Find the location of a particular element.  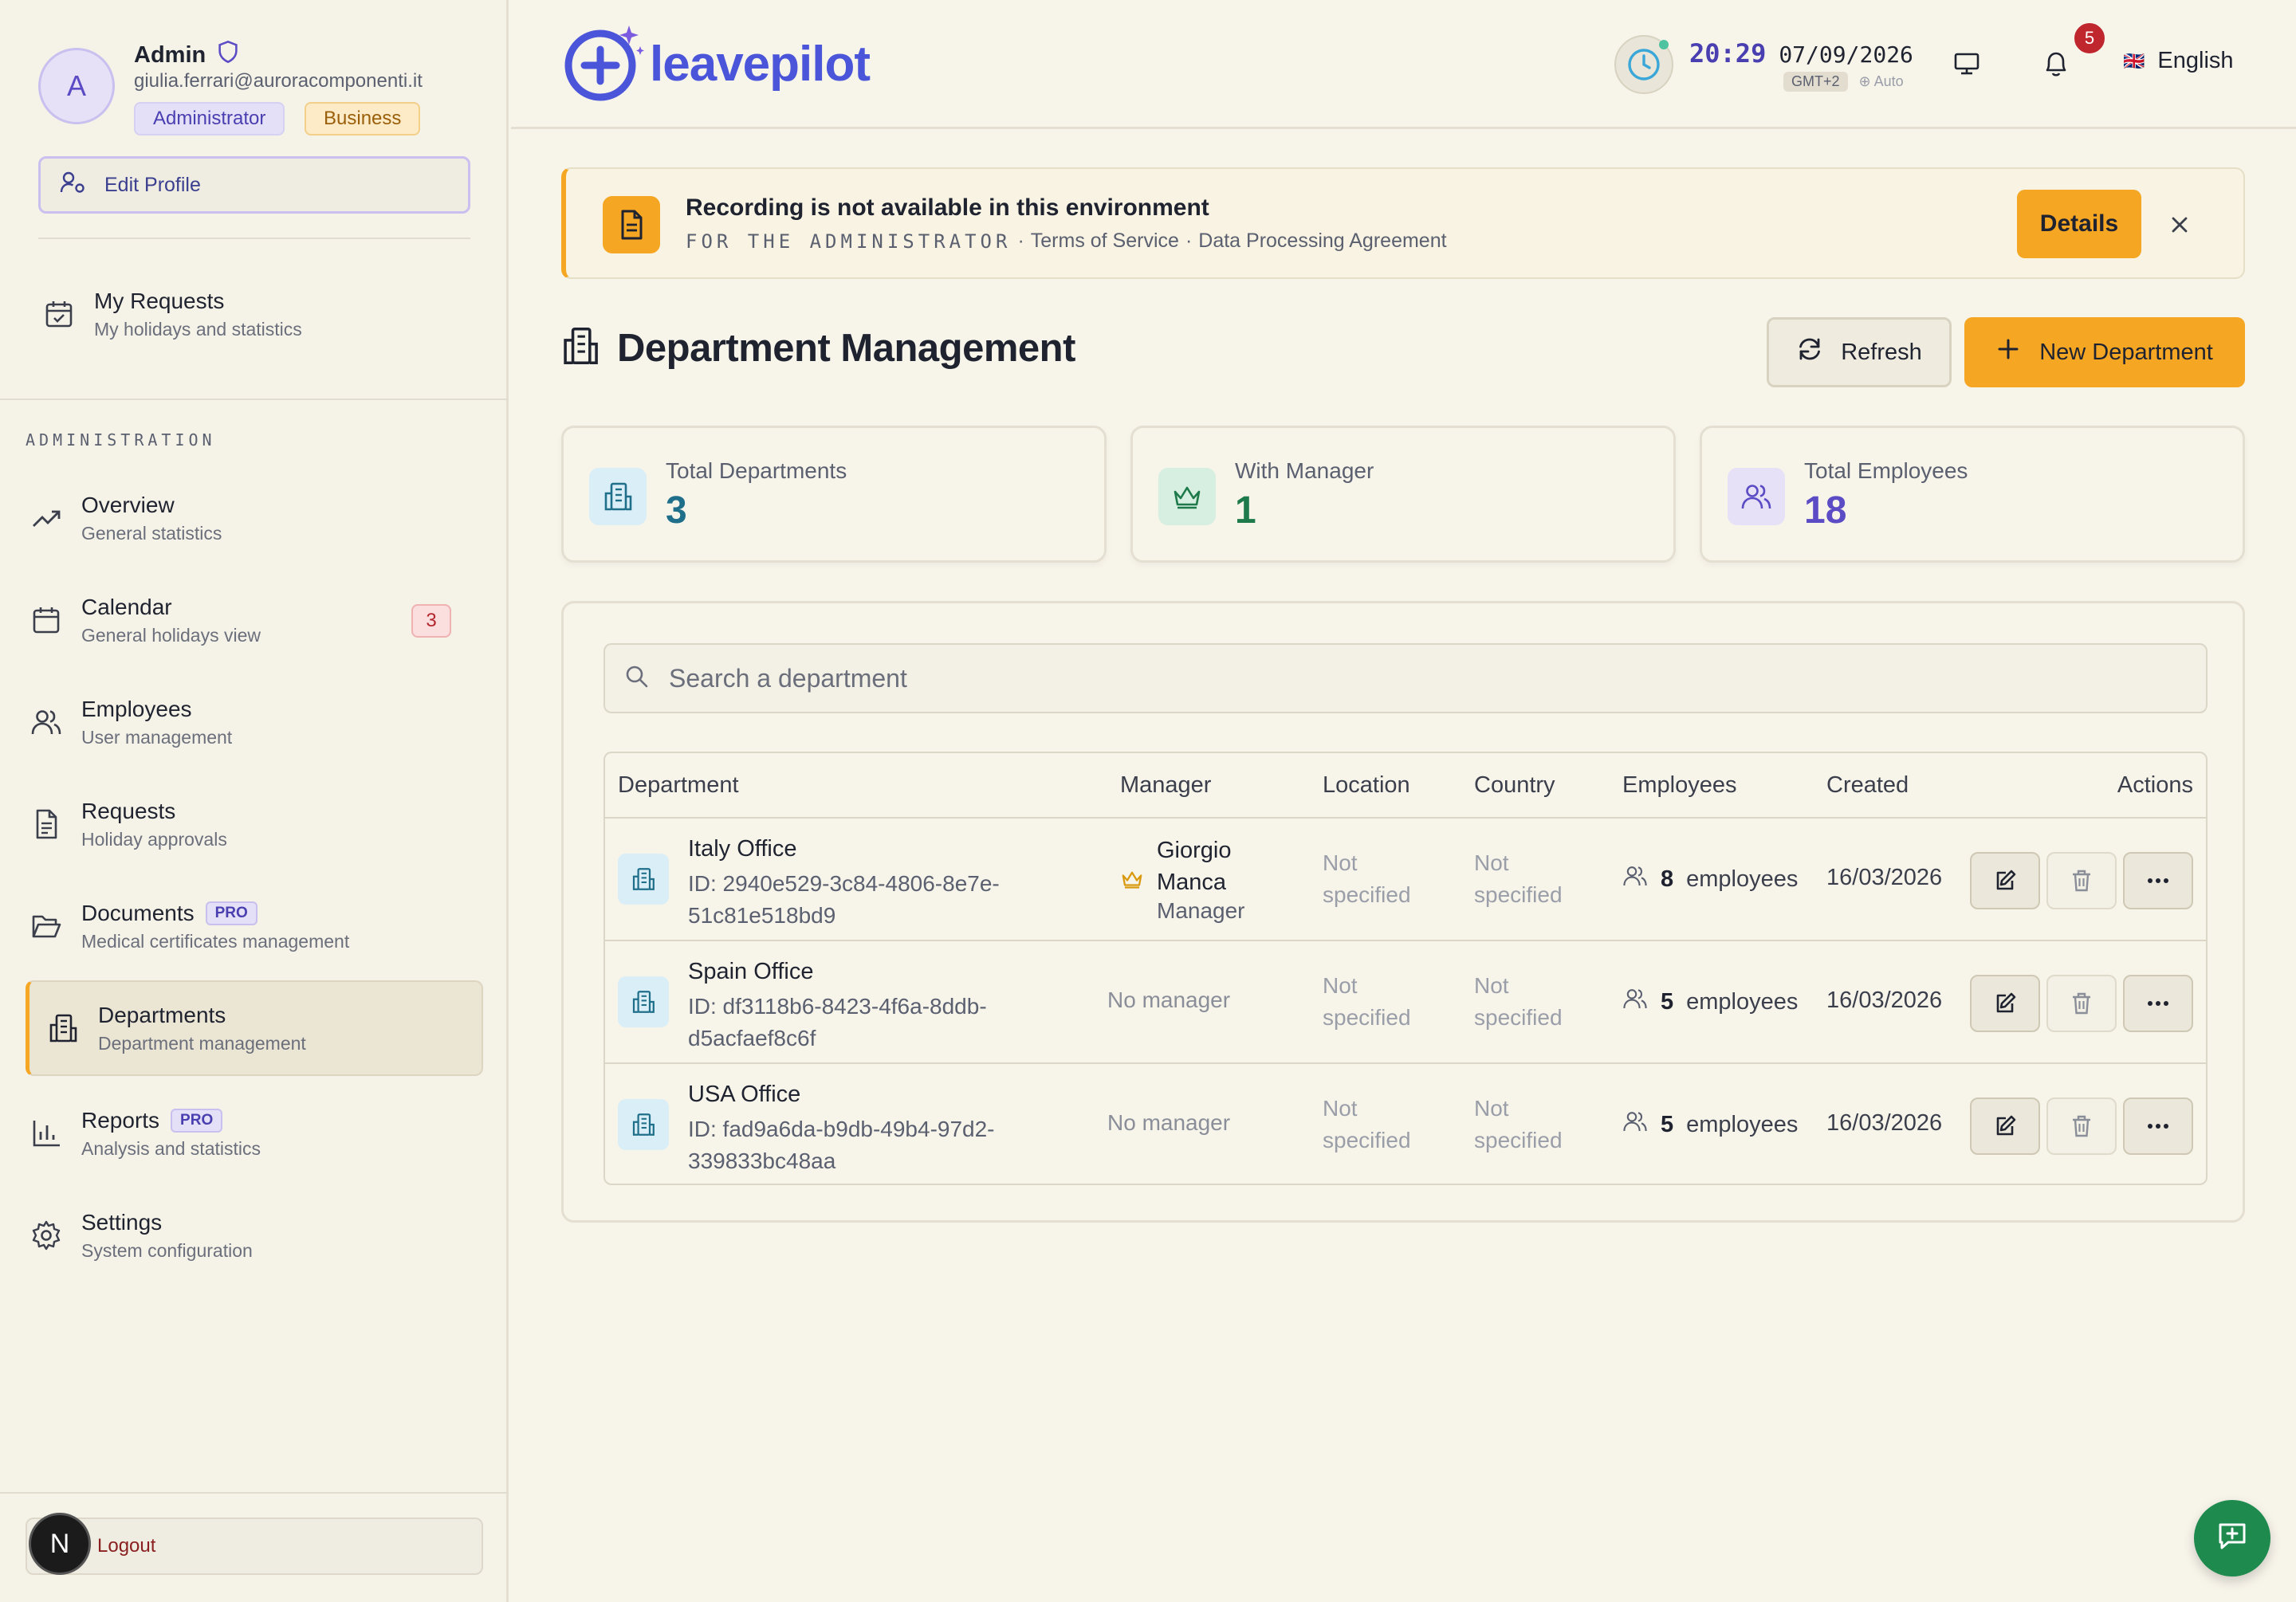

sidebar-item-departments: Departments Department management is located at coordinates (254, 1028).